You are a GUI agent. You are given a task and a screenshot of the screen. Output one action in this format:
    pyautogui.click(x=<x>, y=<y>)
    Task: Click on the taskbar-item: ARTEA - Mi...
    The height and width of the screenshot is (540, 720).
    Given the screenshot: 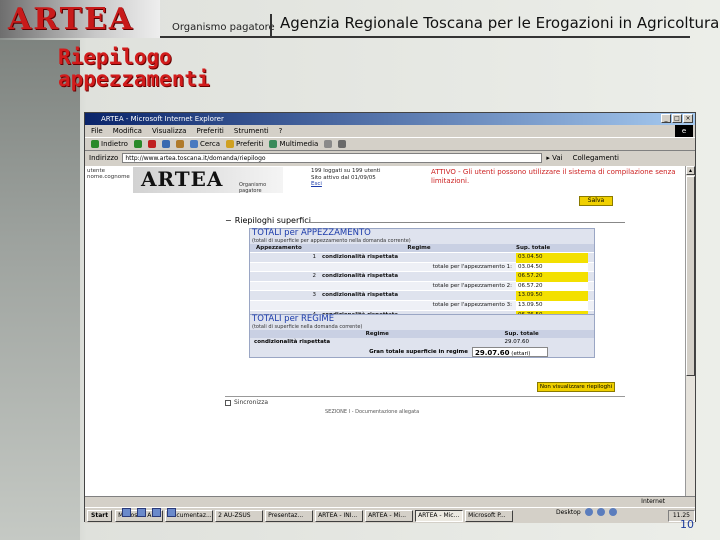 What is the action you would take?
    pyautogui.click(x=389, y=515)
    